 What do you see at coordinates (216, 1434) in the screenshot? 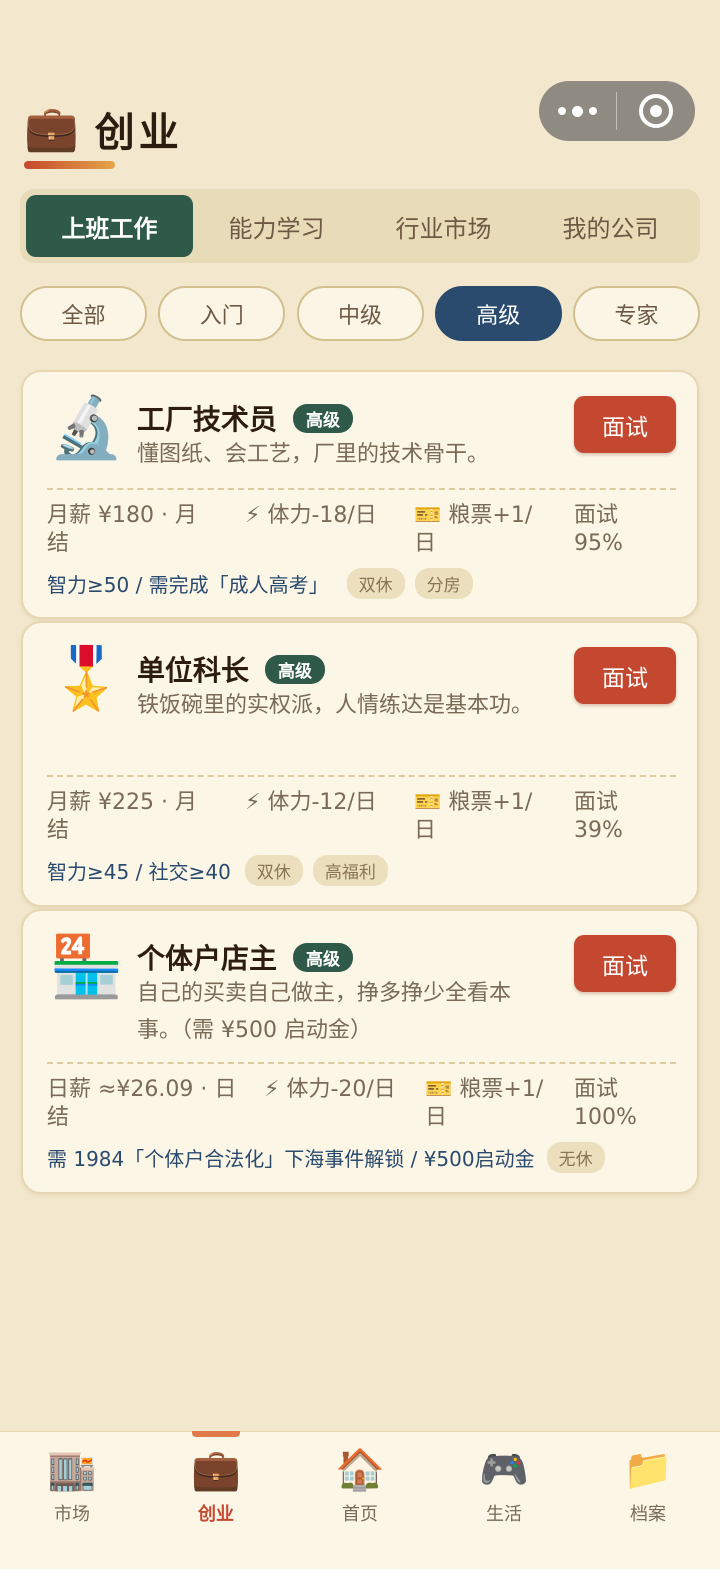
I see `active-indicator` at bounding box center [216, 1434].